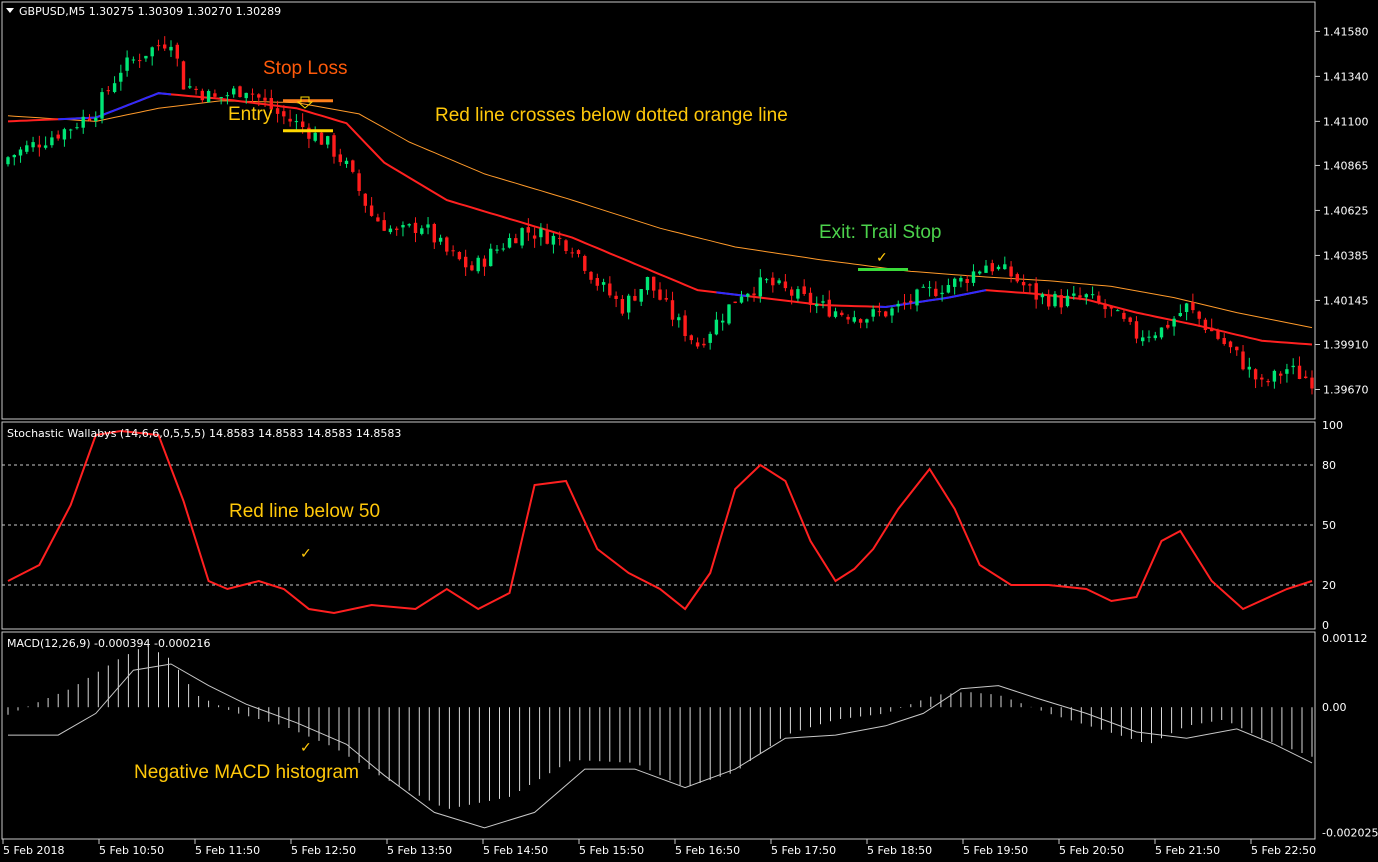  What do you see at coordinates (707, 850) in the screenshot?
I see `time-tick-label: 5 Feb 16:50` at bounding box center [707, 850].